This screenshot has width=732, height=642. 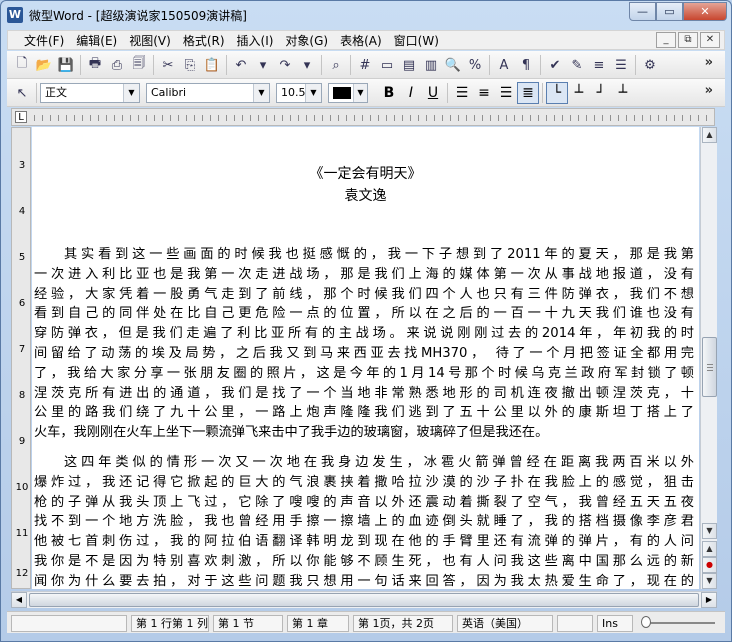 What do you see at coordinates (307, 65) in the screenshot?
I see `redo-dropdown-icon: ▾` at bounding box center [307, 65].